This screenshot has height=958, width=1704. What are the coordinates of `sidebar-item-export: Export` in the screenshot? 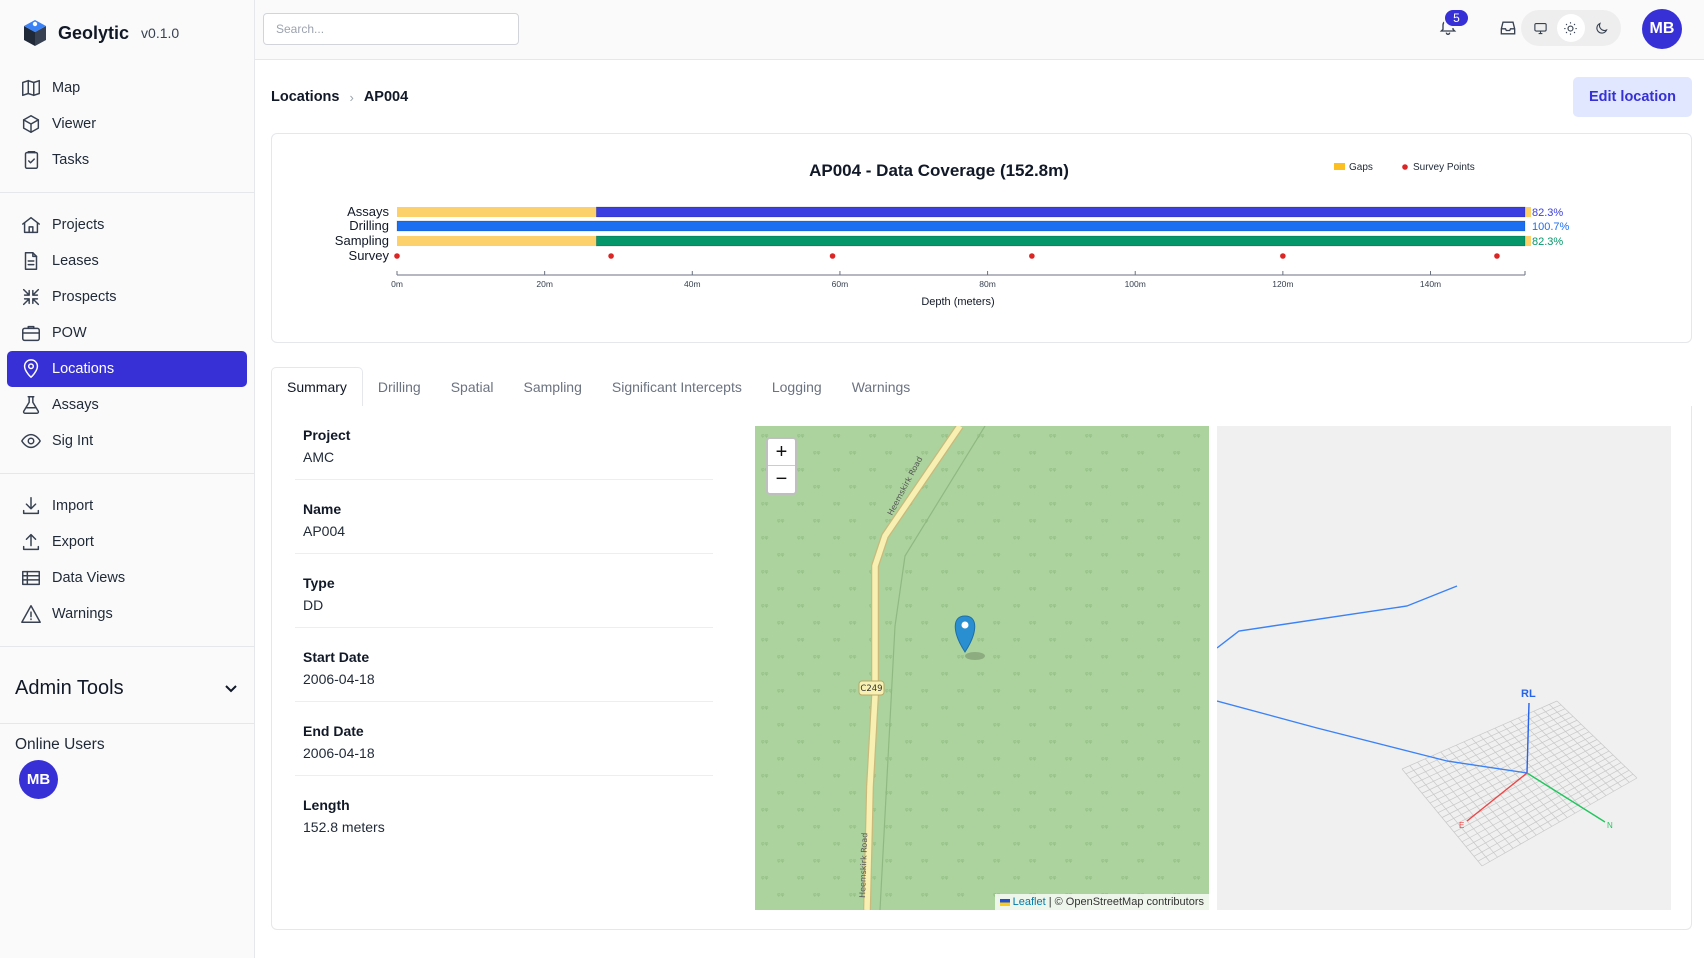 It's located at (127, 542).